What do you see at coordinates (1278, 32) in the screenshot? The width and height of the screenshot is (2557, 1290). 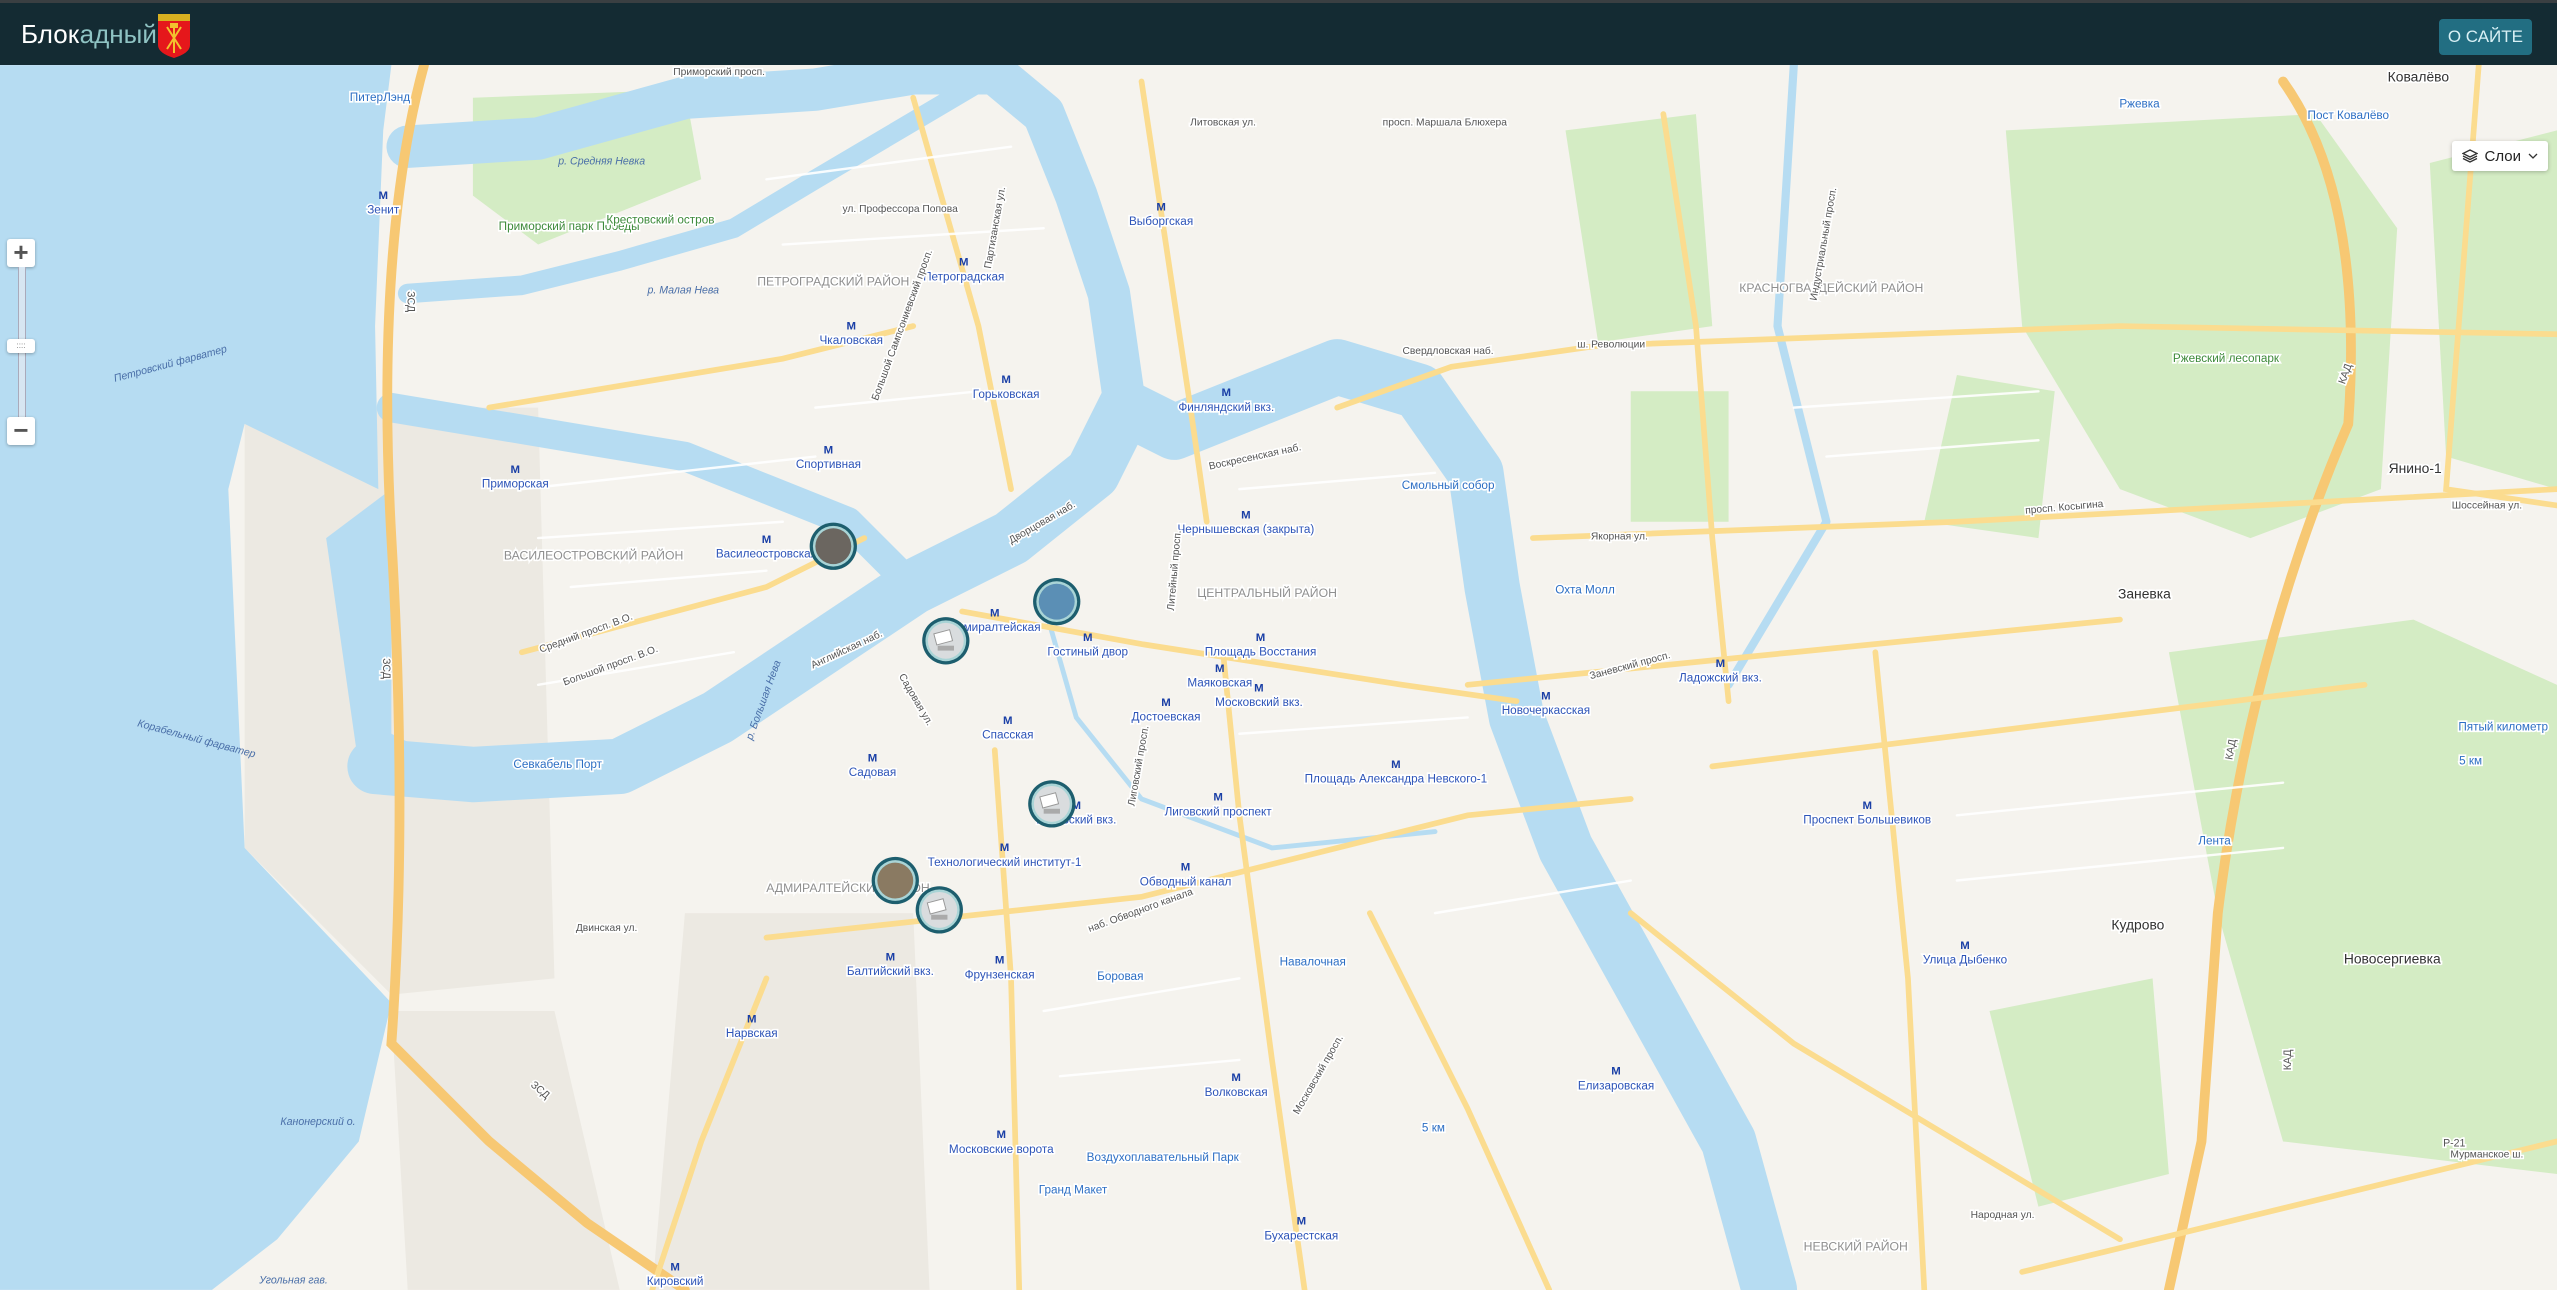 I see `app-header: Блокадный О САЙТЕ` at bounding box center [1278, 32].